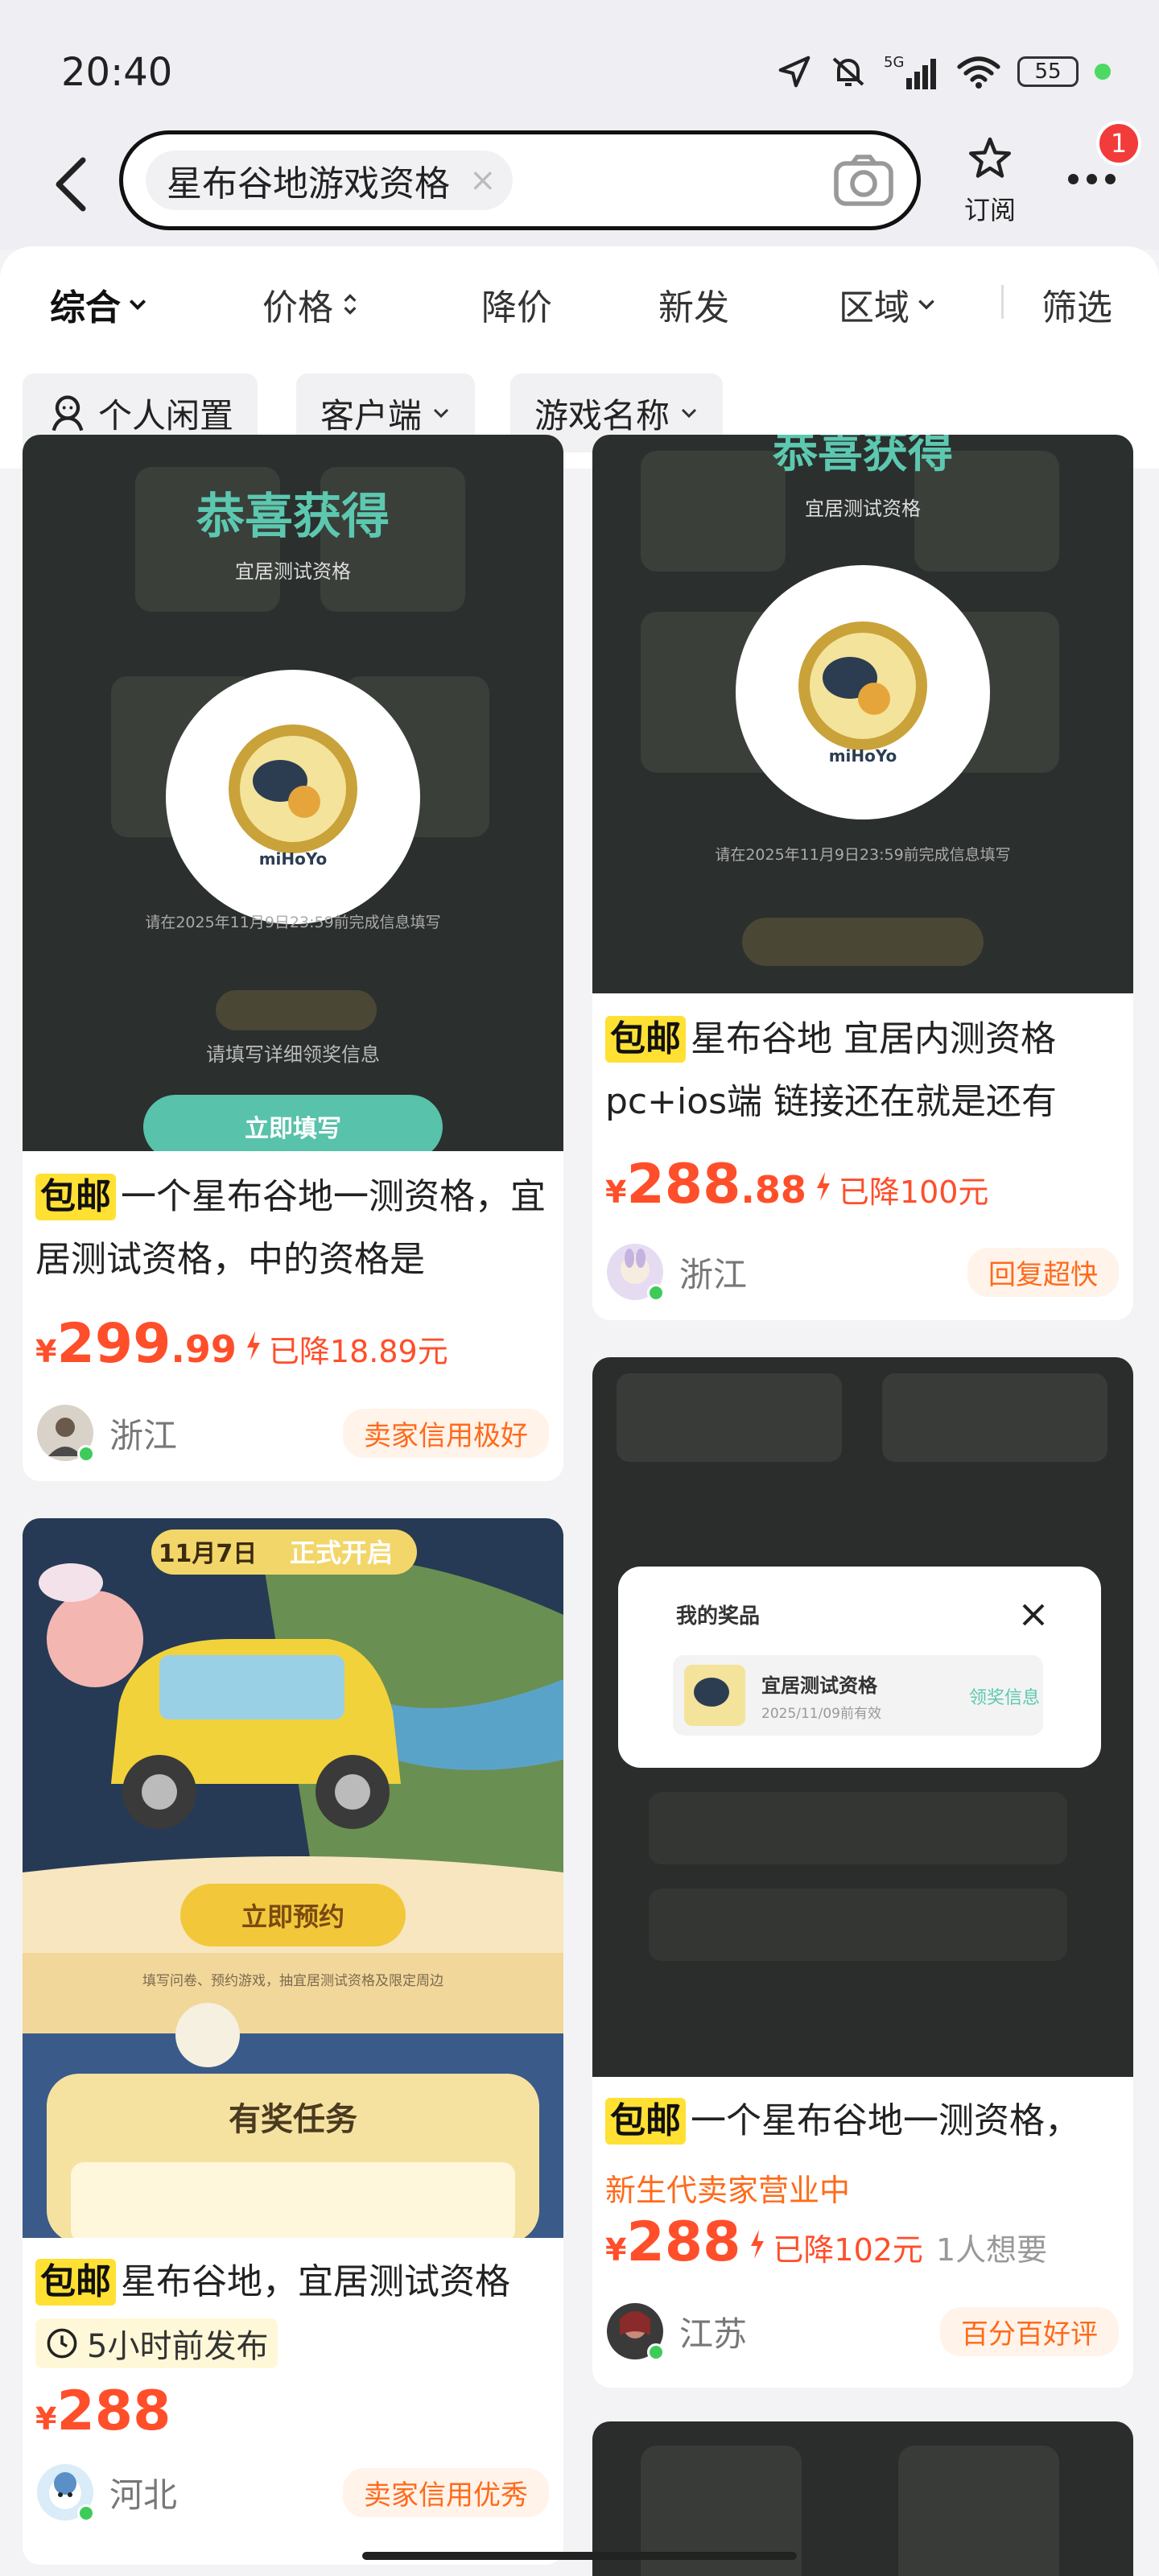 The width and height of the screenshot is (1159, 2576). I want to click on prize-name: 宜居测试资格, so click(819, 1686).